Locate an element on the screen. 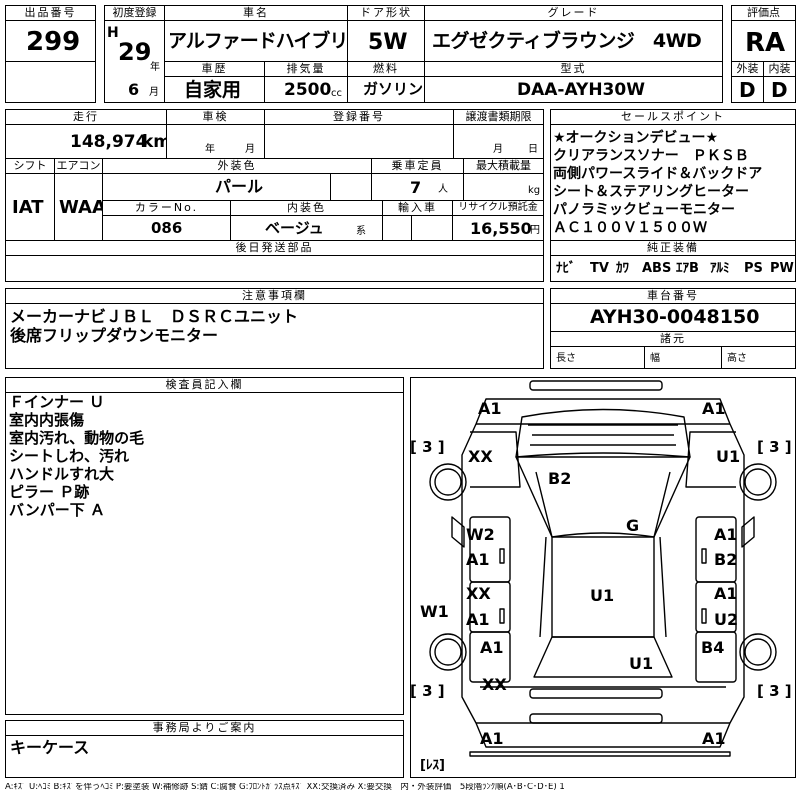 The image size is (800, 800). notes-line-1: メーカーナビＪＢＬ ＤＳＲＣユニット is located at coordinates (154, 316).